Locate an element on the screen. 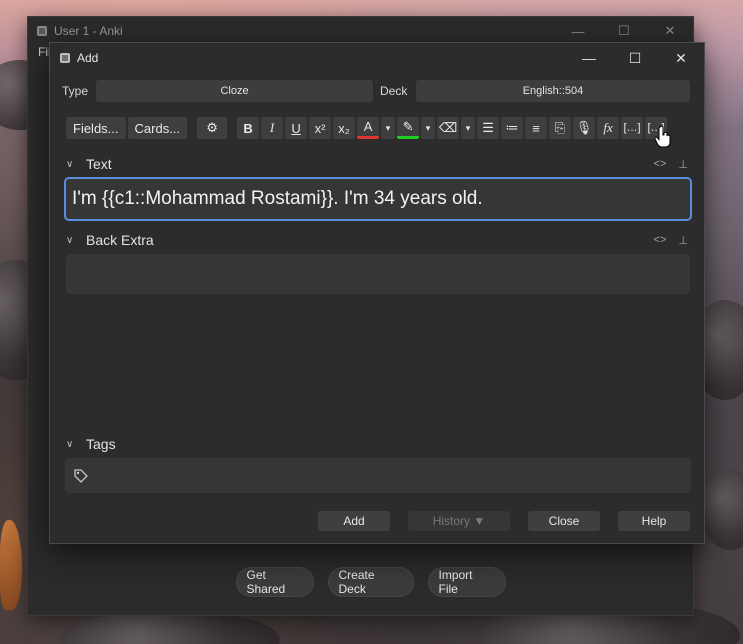 The image size is (743, 644). create-deck-button: Create Deck is located at coordinates (370, 582).